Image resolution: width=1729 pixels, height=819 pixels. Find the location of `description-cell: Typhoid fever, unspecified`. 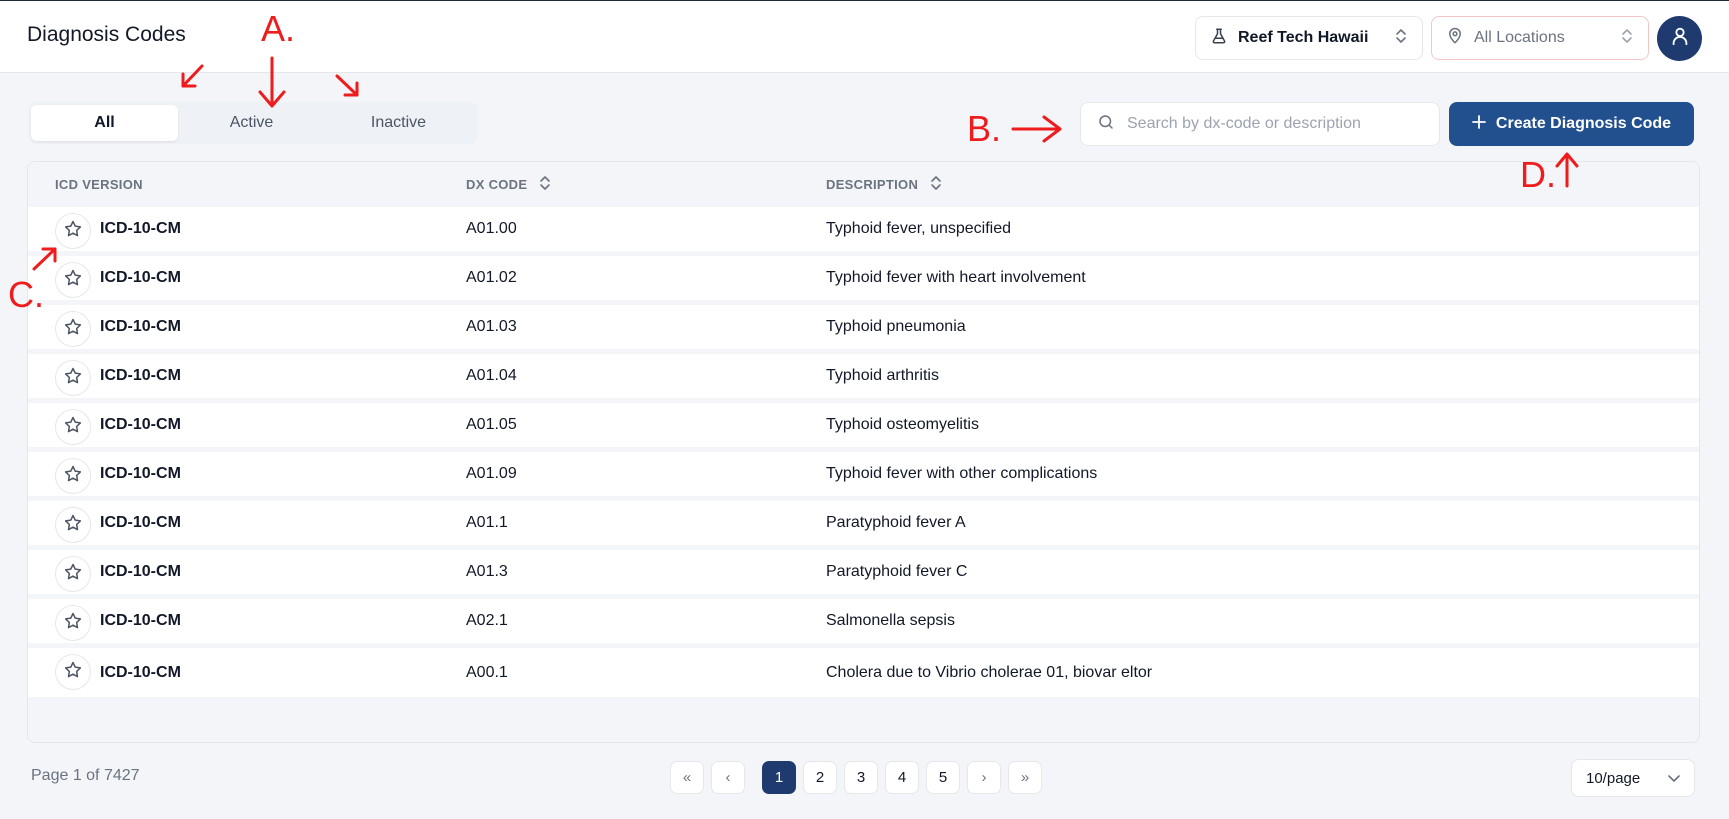

description-cell: Typhoid fever, unspecified is located at coordinates (919, 228).